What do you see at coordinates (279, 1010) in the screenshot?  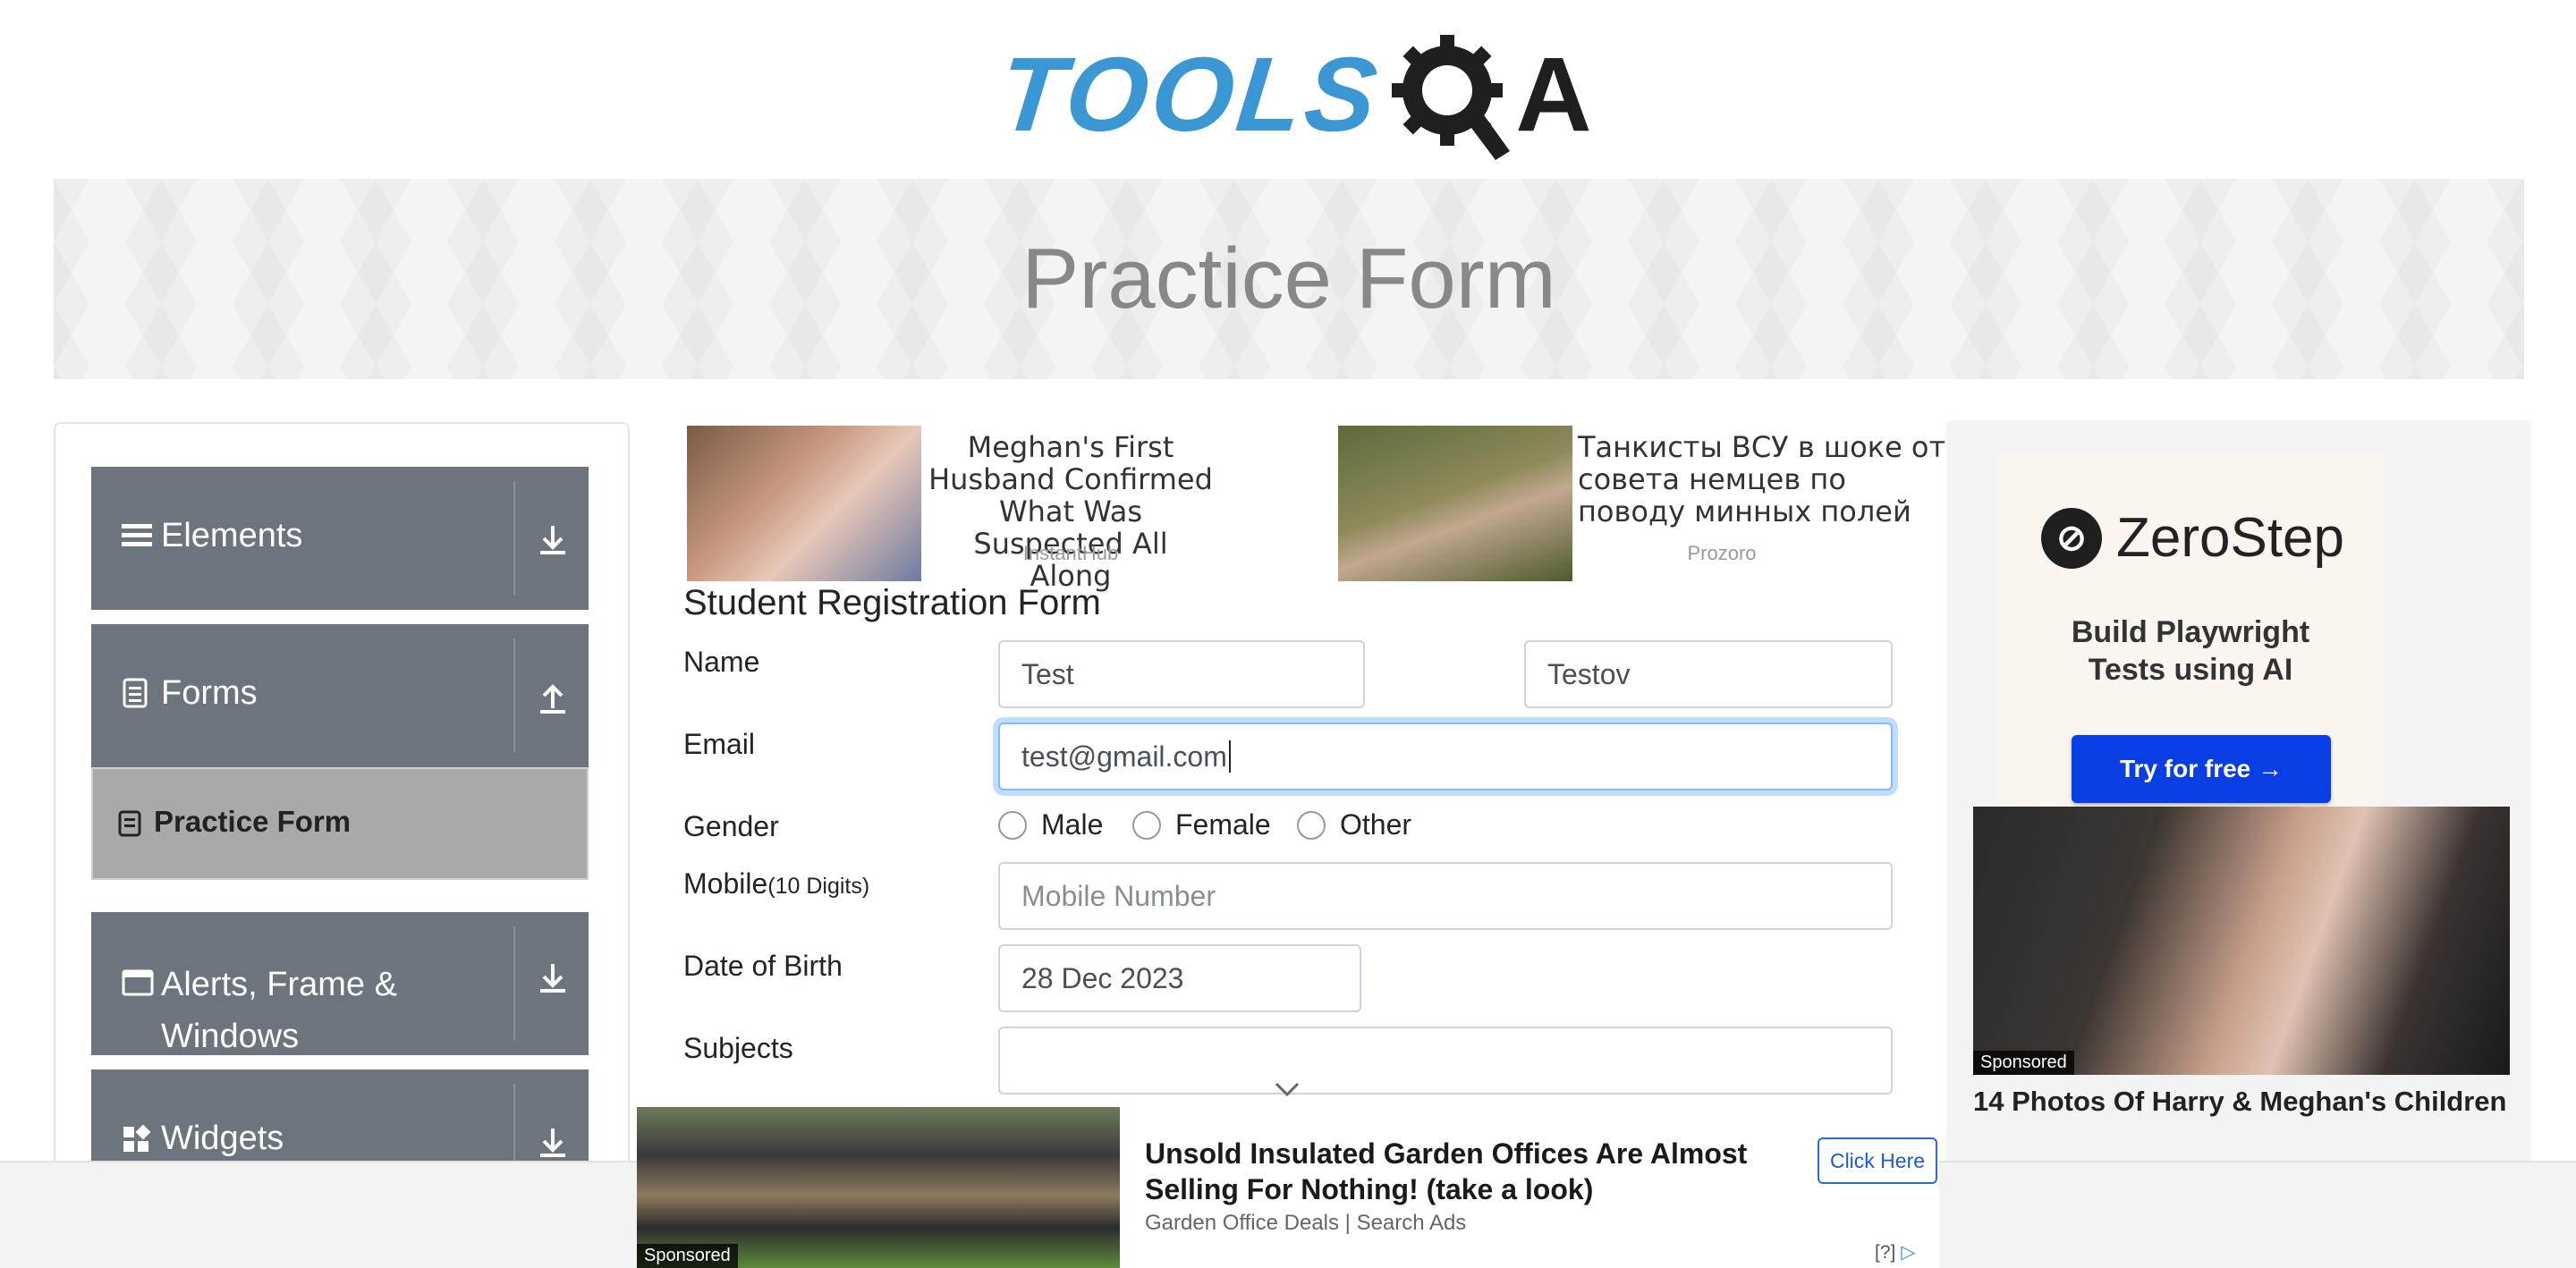 I see `sidebar-group-label: Alerts, Frame & Windows` at bounding box center [279, 1010].